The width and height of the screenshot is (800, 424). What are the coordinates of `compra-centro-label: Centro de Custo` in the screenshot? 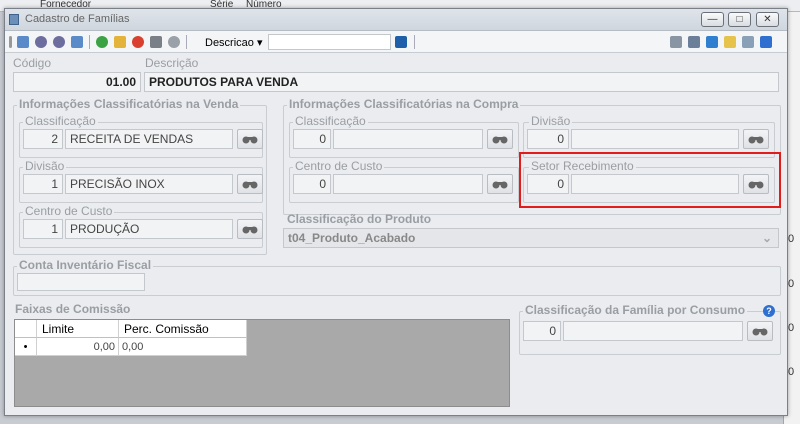 It's located at (339, 166).